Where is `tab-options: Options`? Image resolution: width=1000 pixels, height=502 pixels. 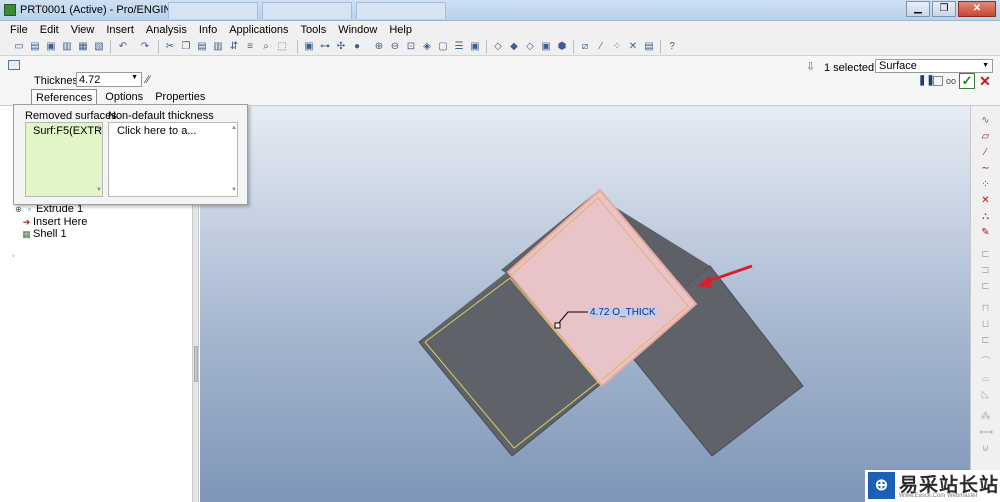
tab-options: Options is located at coordinates (124, 97).